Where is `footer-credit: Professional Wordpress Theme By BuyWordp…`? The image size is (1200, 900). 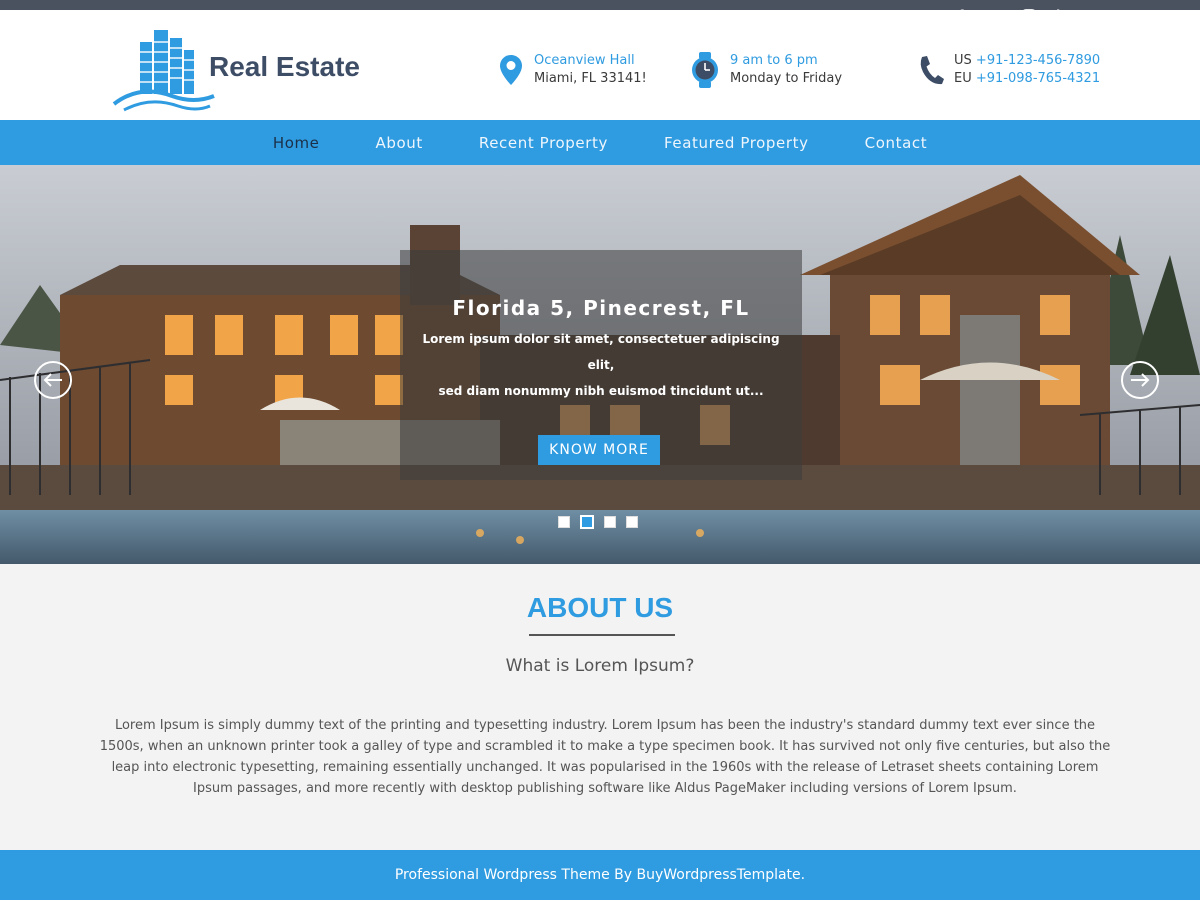 footer-credit: Professional Wordpress Theme By BuyWordp… is located at coordinates (600, 875).